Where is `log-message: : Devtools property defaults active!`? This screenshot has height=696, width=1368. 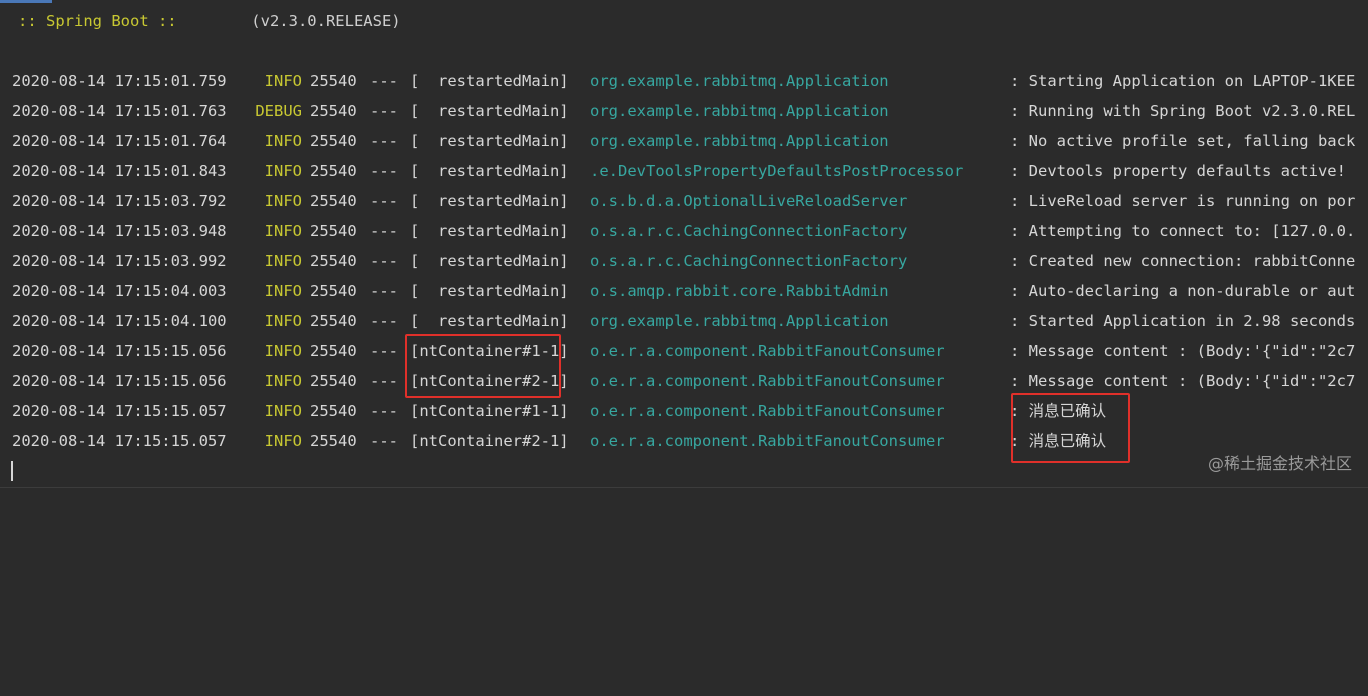 log-message: : Devtools property defaults active! is located at coordinates (1178, 171).